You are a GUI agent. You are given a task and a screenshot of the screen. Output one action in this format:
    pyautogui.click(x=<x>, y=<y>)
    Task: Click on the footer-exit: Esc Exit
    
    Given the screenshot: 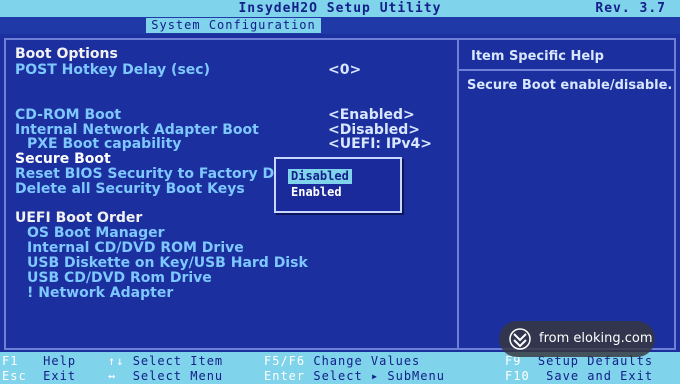 What is the action you would take?
    pyautogui.click(x=39, y=376)
    